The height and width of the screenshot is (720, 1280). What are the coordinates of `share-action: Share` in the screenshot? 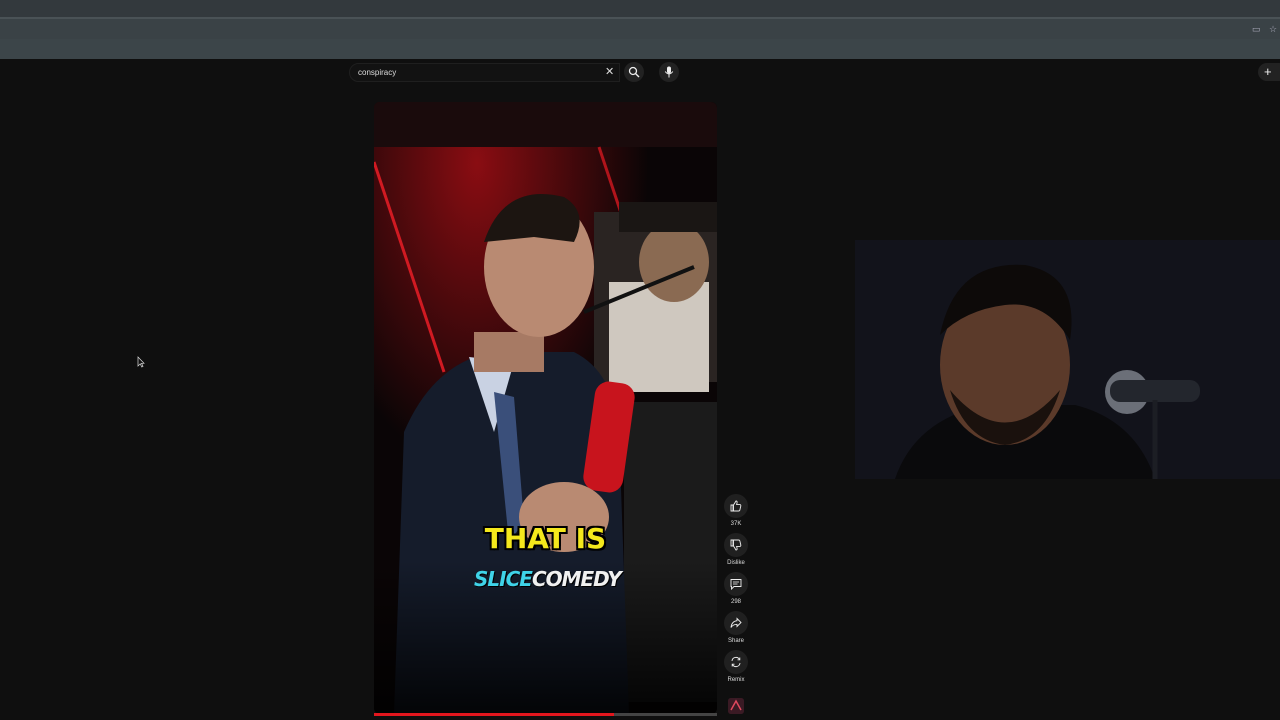 It's located at (736, 627).